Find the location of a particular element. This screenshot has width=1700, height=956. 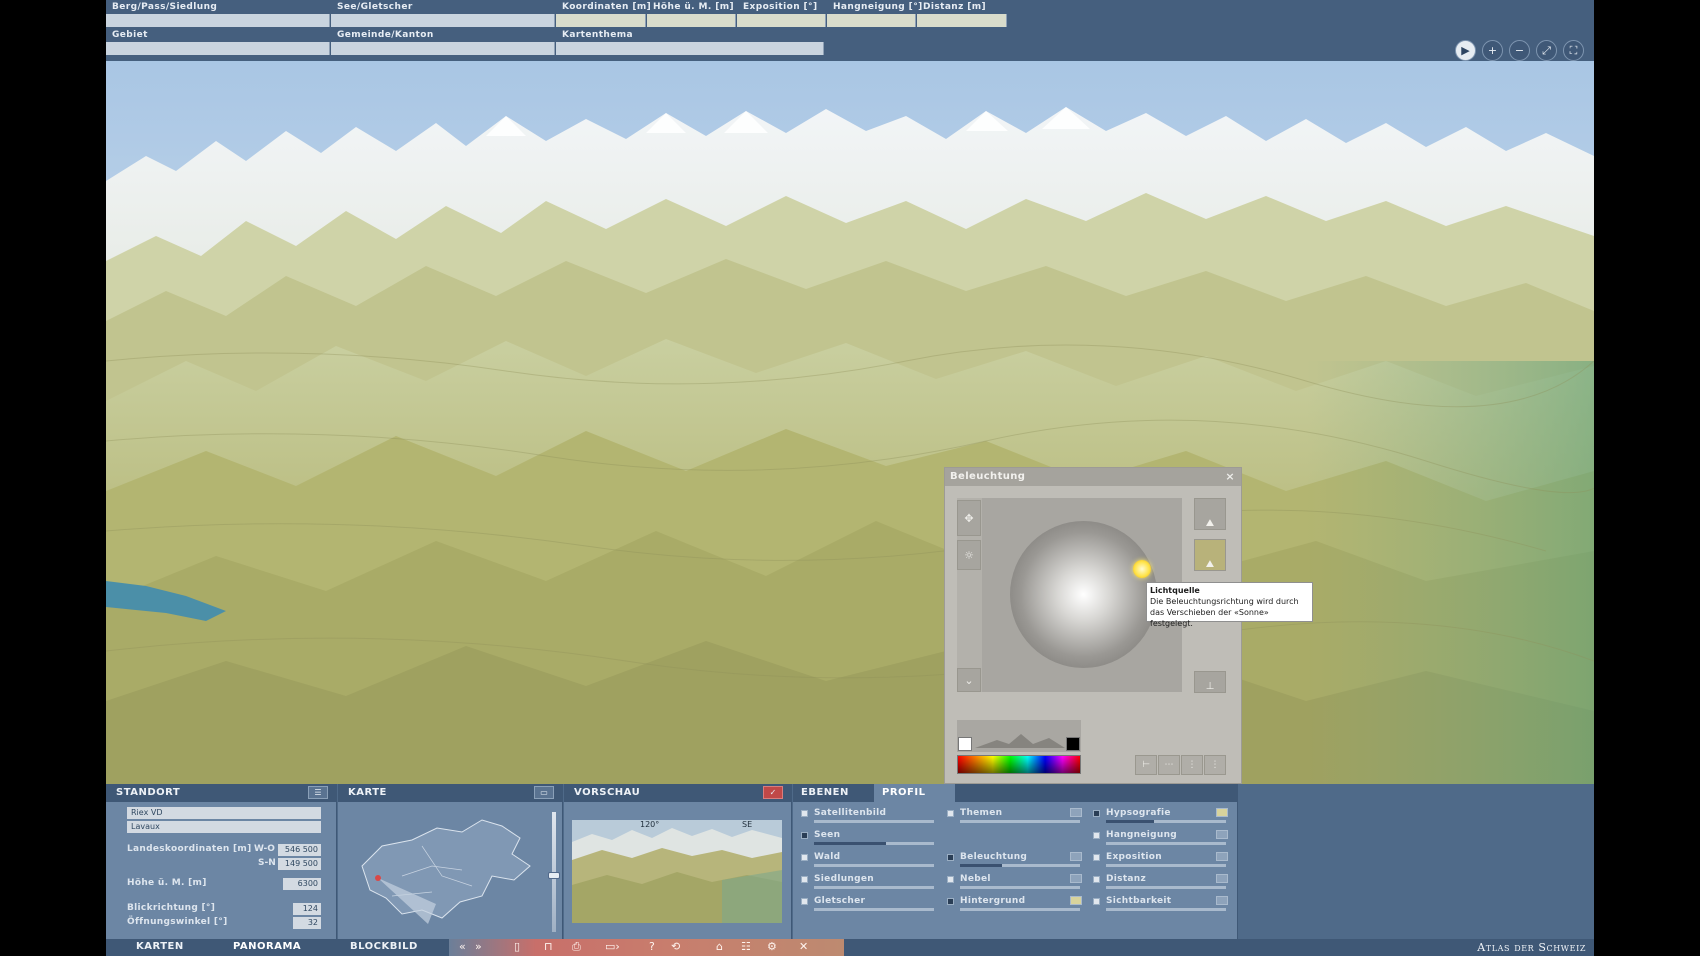

help-icon: ? is located at coordinates (652, 946).